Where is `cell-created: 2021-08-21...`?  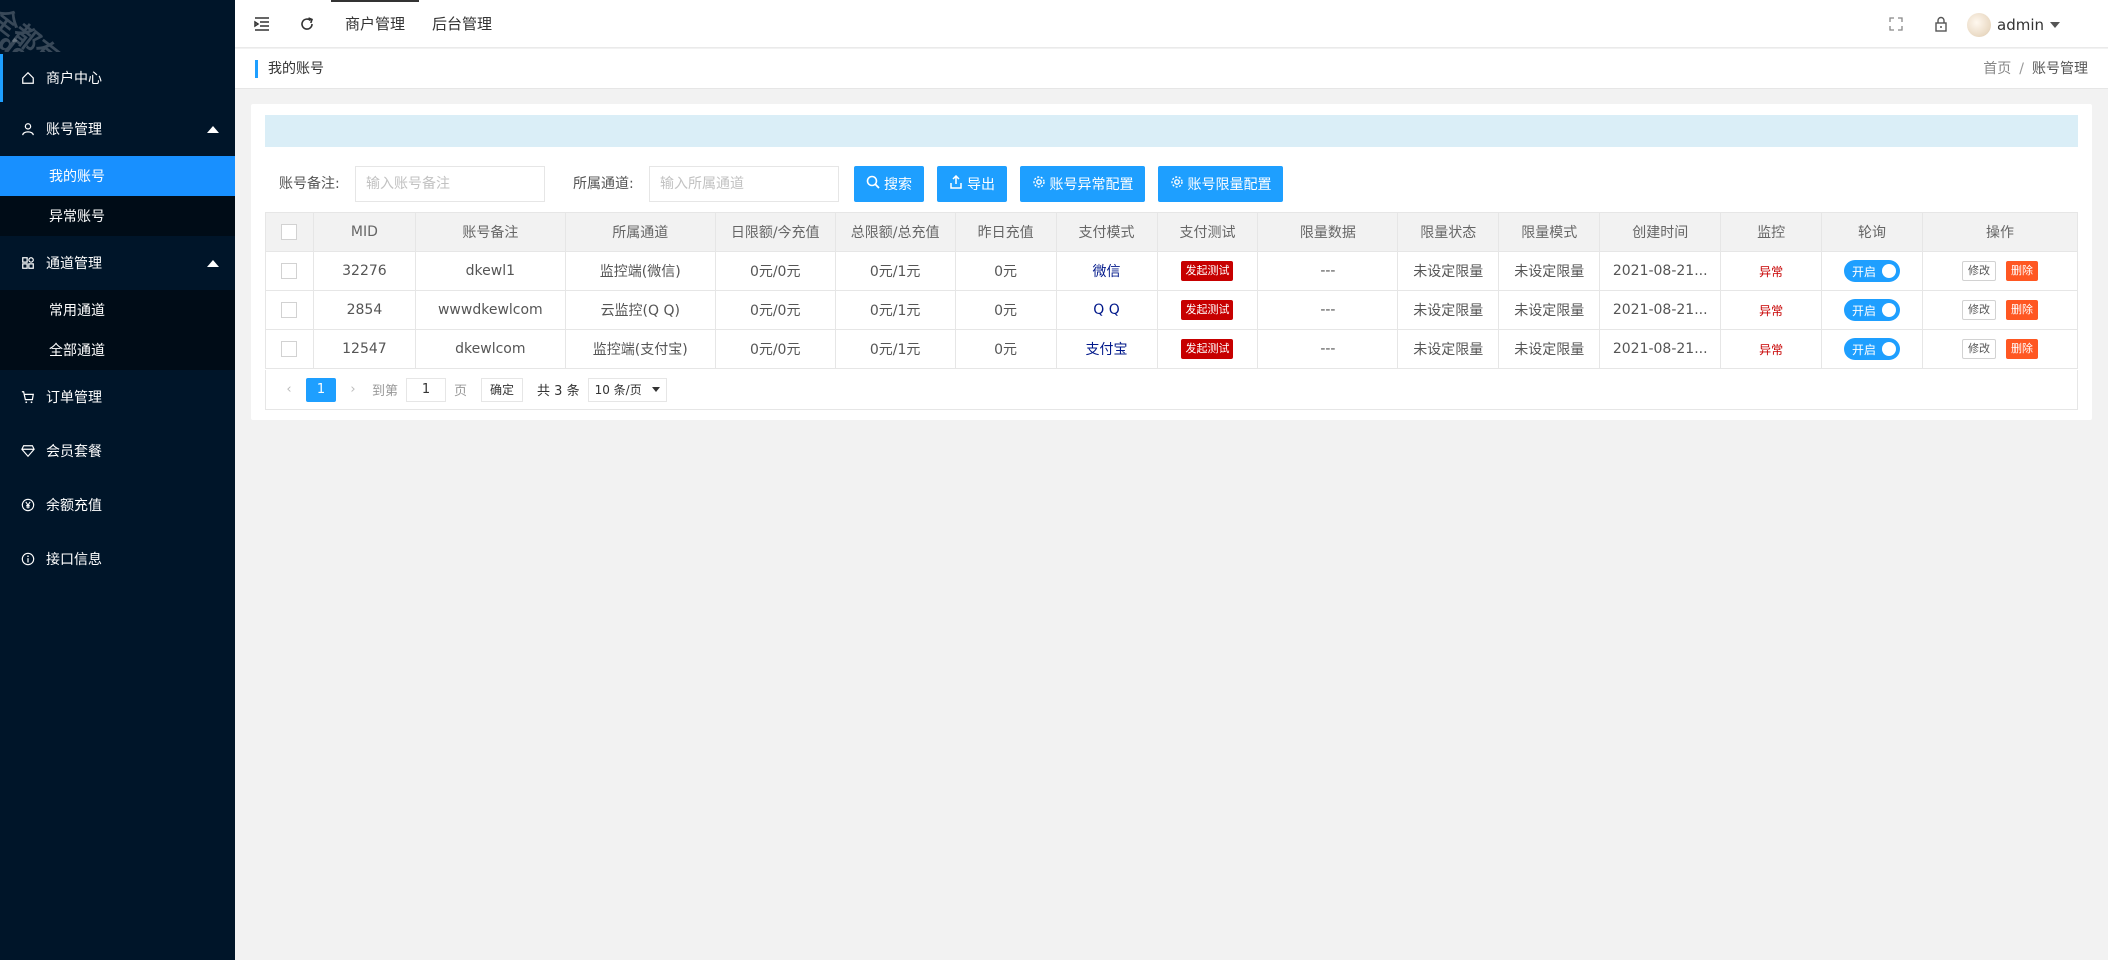 cell-created: 2021-08-21... is located at coordinates (1660, 349).